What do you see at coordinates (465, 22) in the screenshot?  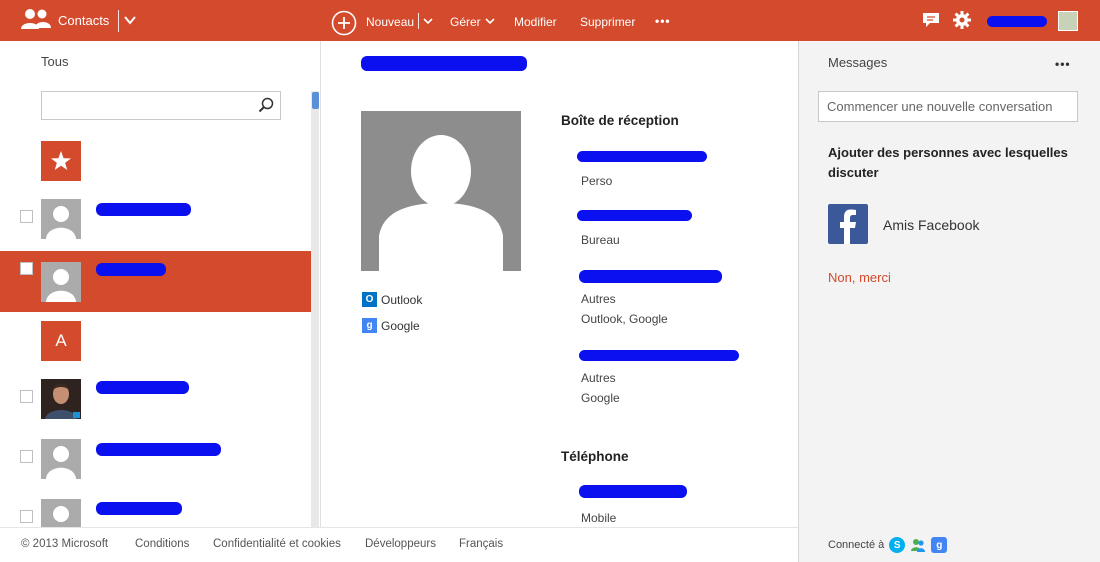 I see `manage-menu: Gérer` at bounding box center [465, 22].